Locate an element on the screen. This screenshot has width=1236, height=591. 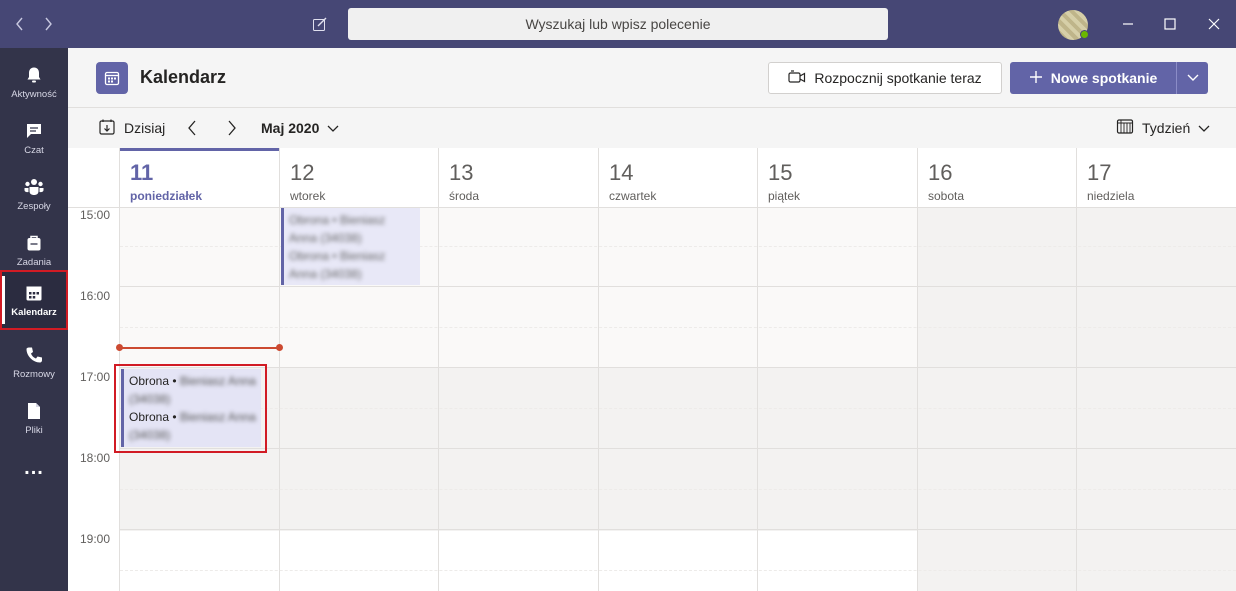
today-button: Dzisiaj is located at coordinates (131, 128).